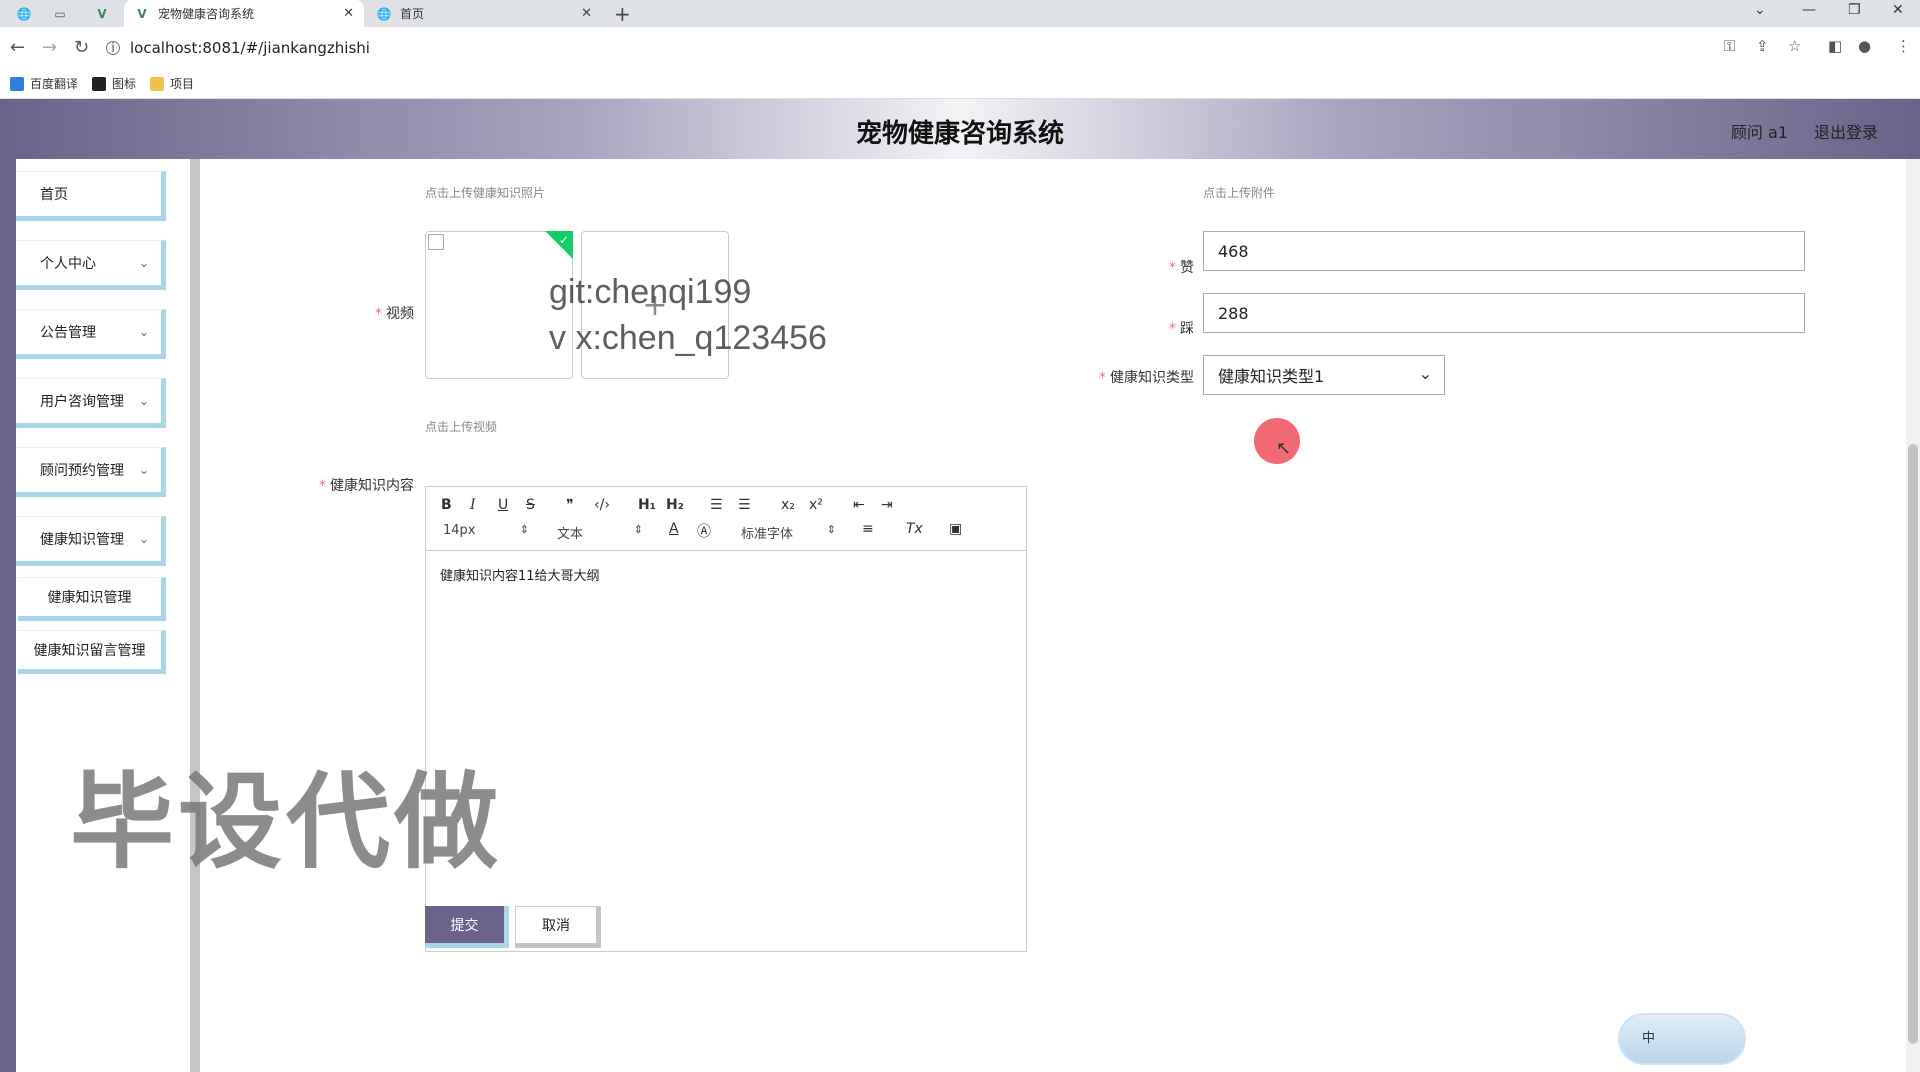  I want to click on url-text: localhost:8081/#/jiankangzhishi, so click(250, 48).